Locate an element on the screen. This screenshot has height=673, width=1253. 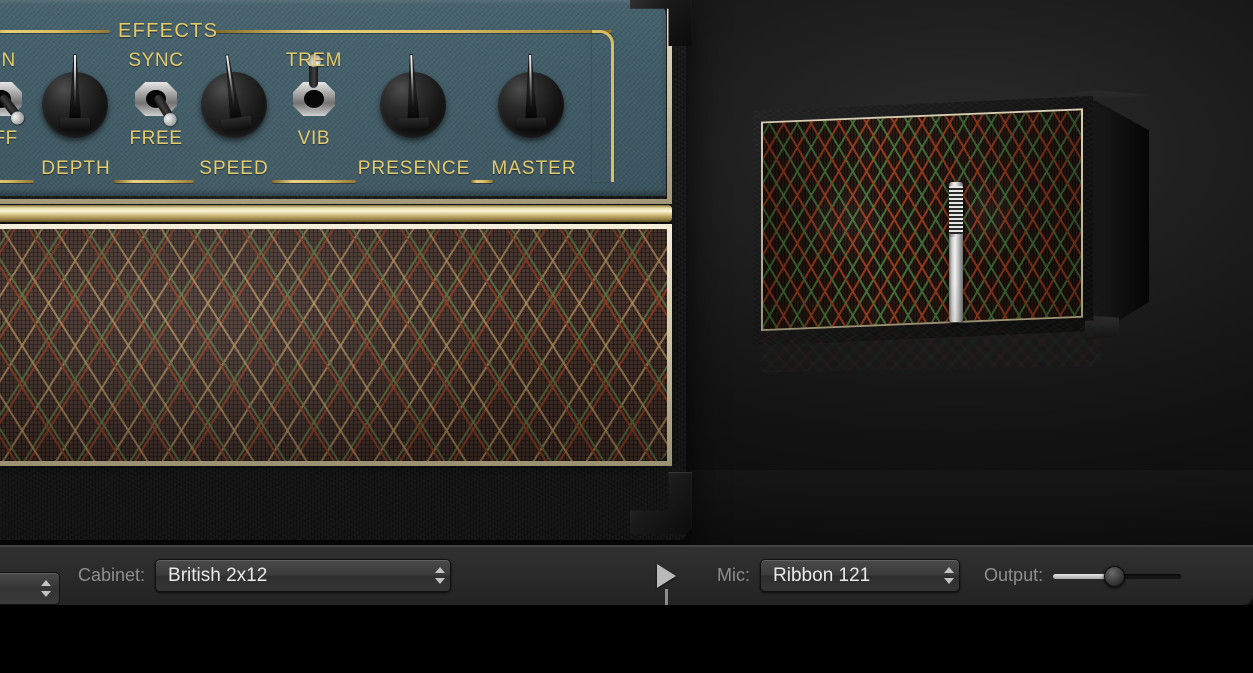
play-triangle-icon is located at coordinates (666, 576).